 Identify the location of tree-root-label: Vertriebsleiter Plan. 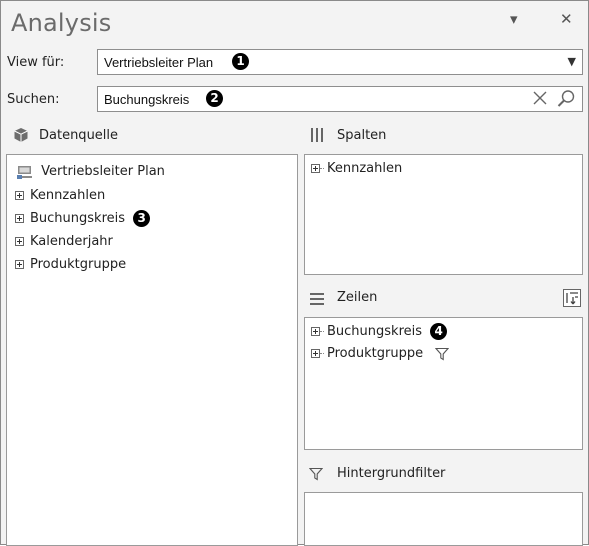
(103, 171).